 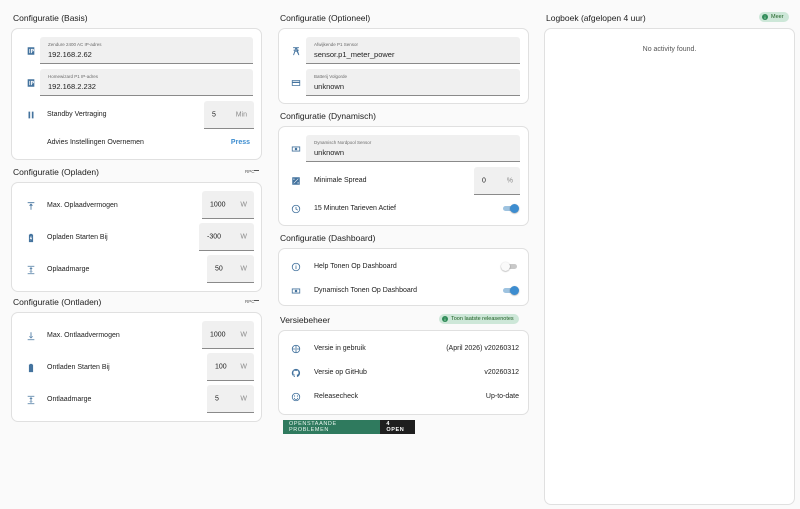 What do you see at coordinates (230, 399) in the screenshot?
I see `ontlaadmarge-input: 5 W` at bounding box center [230, 399].